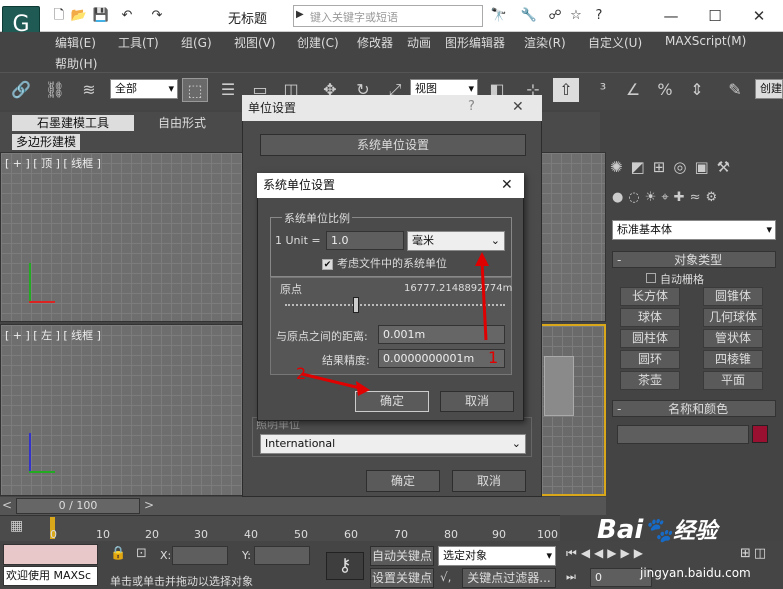 This screenshot has height=589, width=783. Describe the element at coordinates (507, 185) in the screenshot. I see `system-unit-setup-close: ✕` at that location.